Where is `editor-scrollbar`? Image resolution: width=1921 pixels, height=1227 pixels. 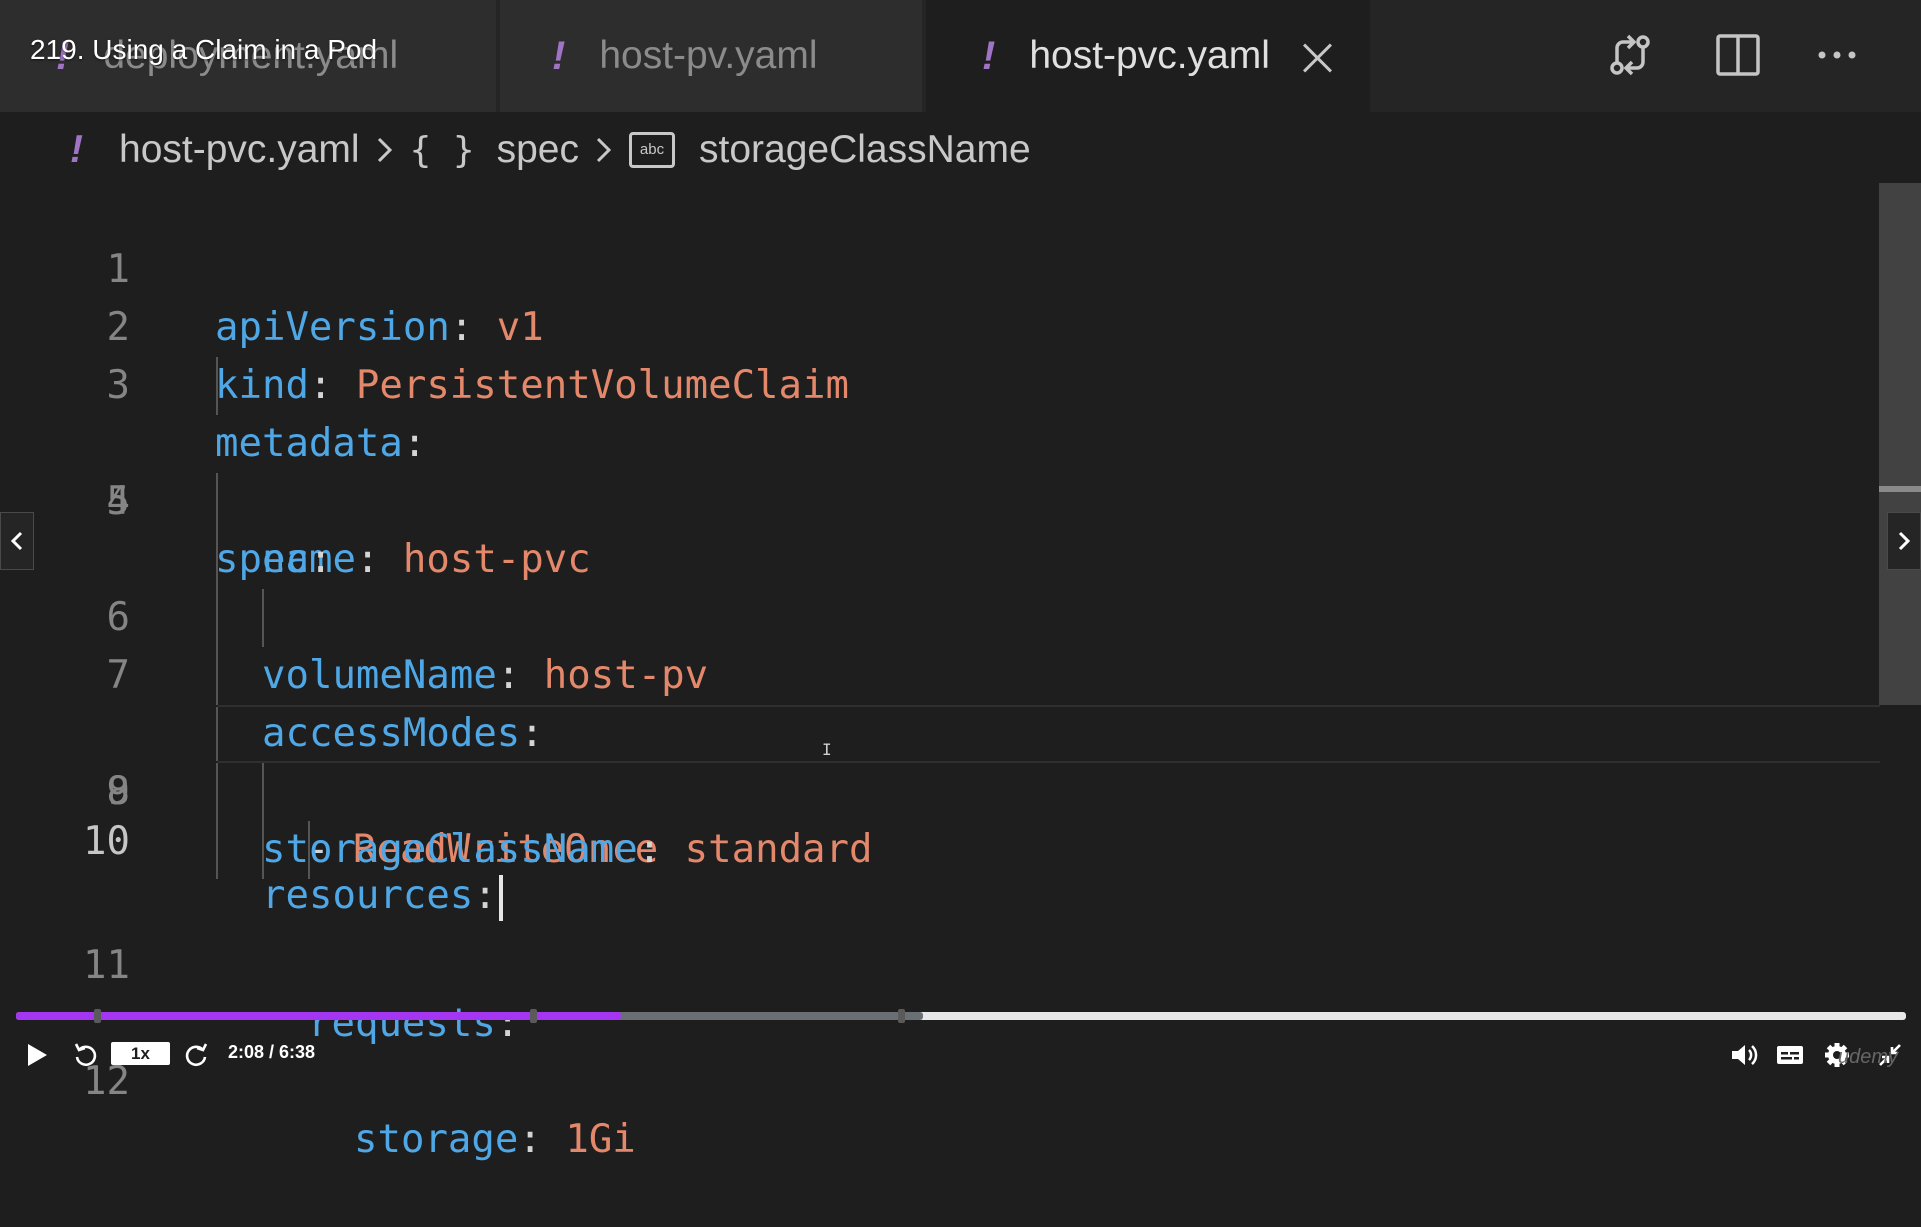
editor-scrollbar is located at coordinates (1900, 444).